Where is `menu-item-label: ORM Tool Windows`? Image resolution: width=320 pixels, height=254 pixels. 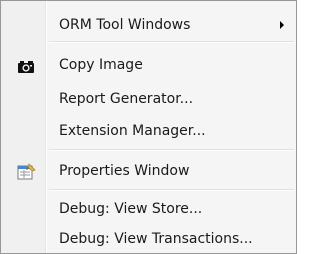 menu-item-label: ORM Tool Windows is located at coordinates (125, 25).